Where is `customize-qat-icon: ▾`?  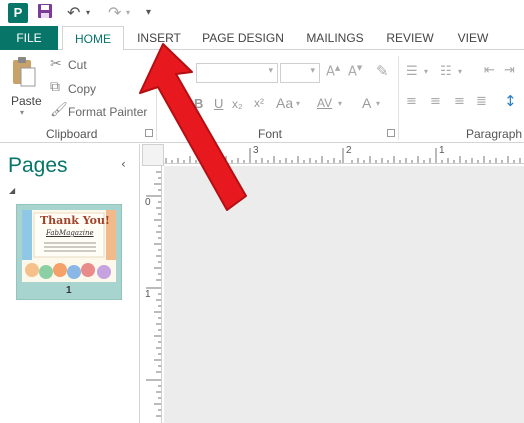
customize-qat-icon: ▾ is located at coordinates (148, 13).